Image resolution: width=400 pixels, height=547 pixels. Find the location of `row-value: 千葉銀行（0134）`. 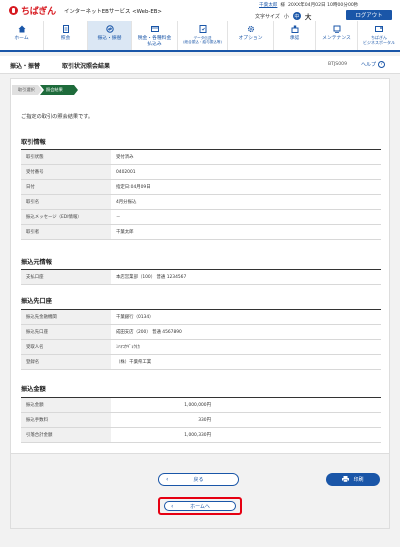

row-value: 千葉銀行（0134） is located at coordinates (246, 317).